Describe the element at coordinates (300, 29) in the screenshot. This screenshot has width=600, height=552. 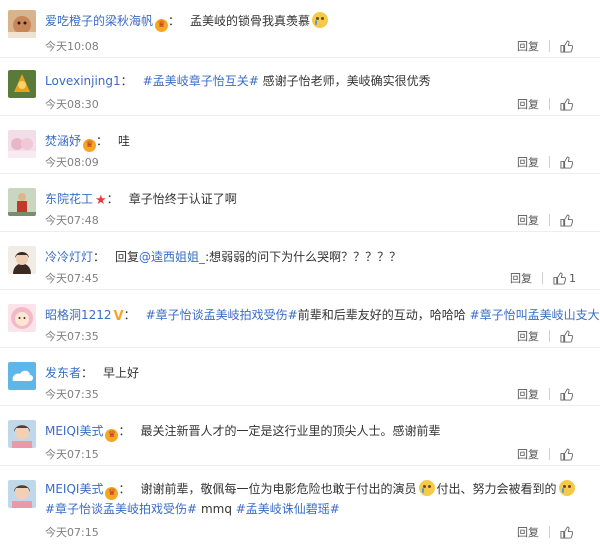
I see `comment-item: 爱吃橙子的梁秋海帆 ♛：孟美岐的锁骨我真羡慕 今天10:08 回复` at that location.